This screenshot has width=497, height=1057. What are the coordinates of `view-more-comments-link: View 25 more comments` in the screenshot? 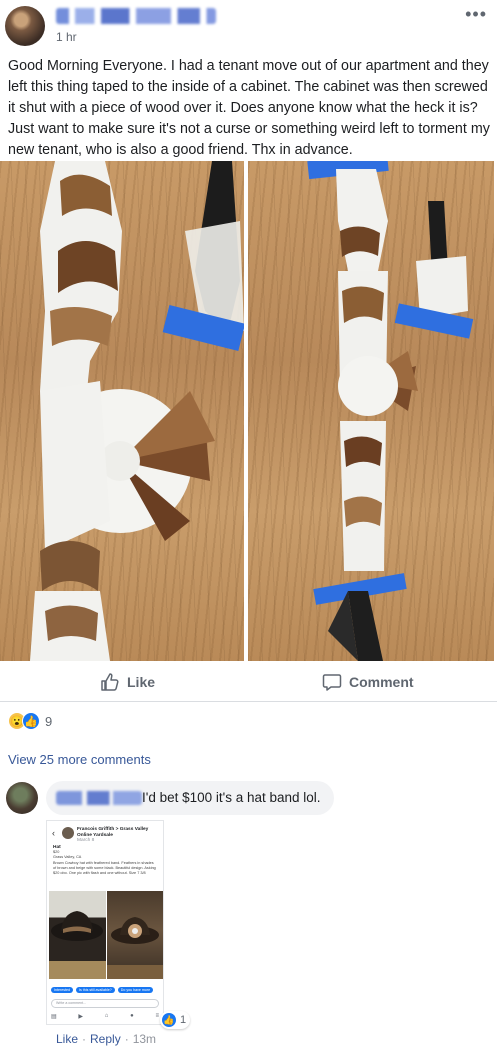 It's located at (79, 759).